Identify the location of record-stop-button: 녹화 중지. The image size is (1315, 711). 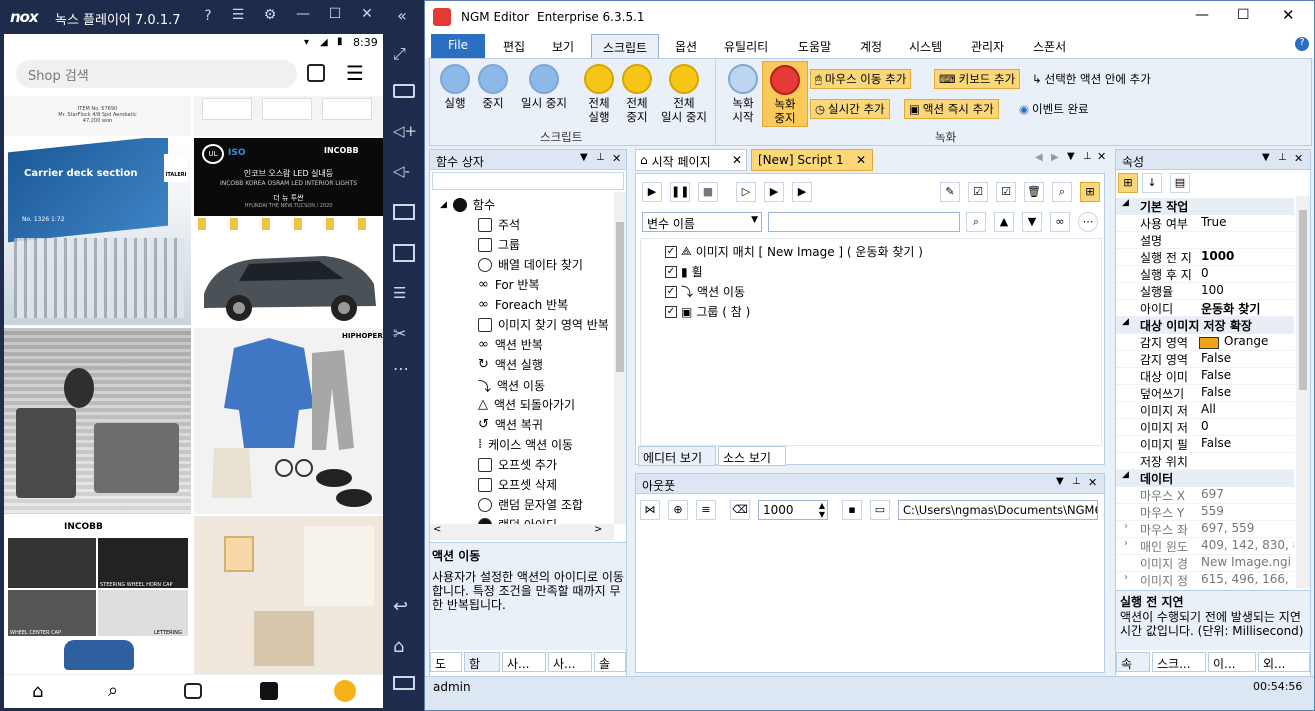
(785, 94).